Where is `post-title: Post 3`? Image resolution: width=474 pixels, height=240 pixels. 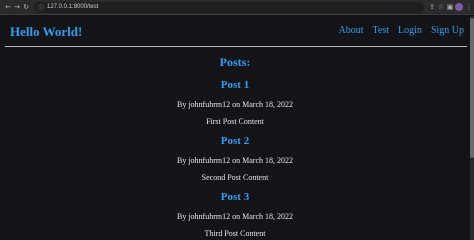
post-title: Post 3 is located at coordinates (235, 197).